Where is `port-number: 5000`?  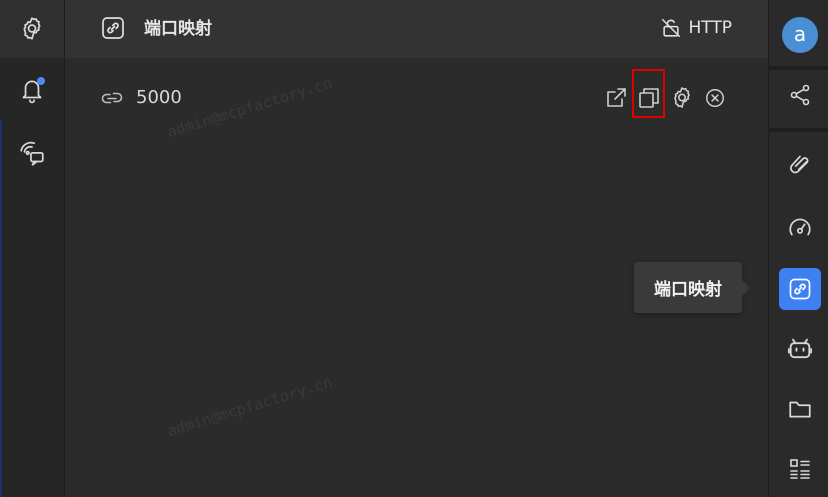 port-number: 5000 is located at coordinates (159, 97).